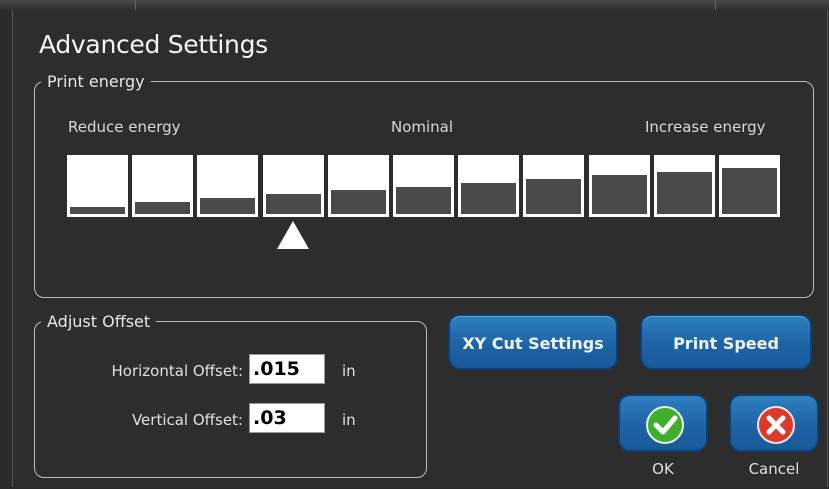 This screenshot has width=829, height=489. I want to click on horizontal-offset-unit: in, so click(349, 371).